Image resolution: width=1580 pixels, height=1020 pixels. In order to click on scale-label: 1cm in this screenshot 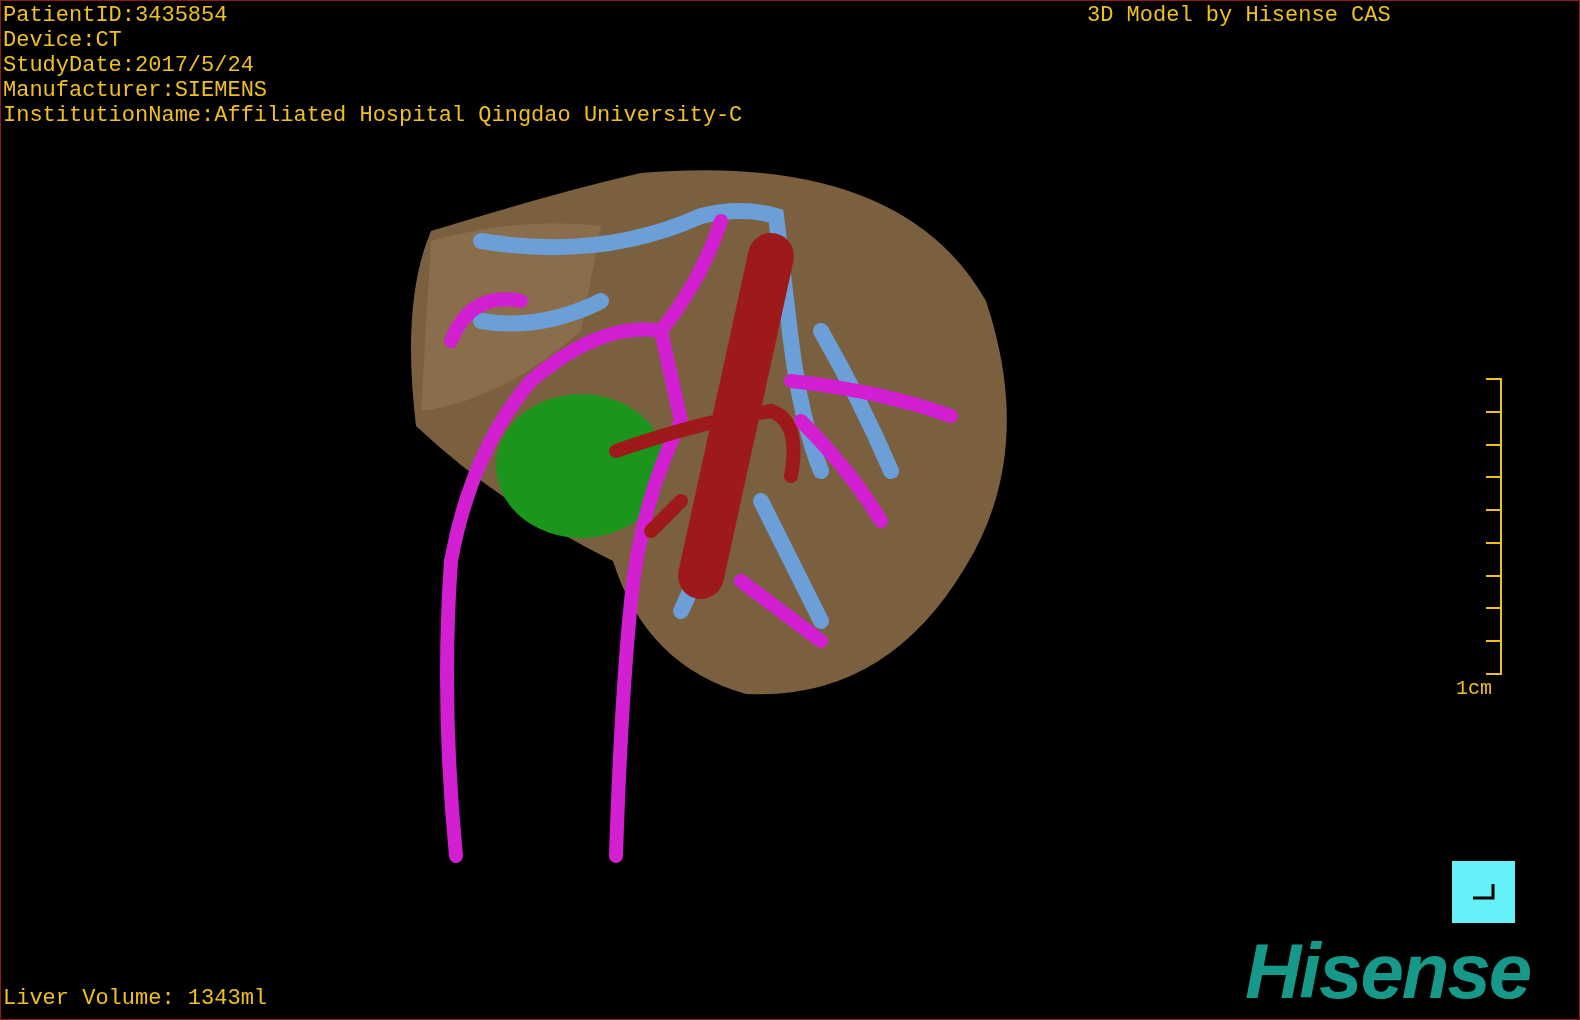, I will do `click(1474, 689)`.